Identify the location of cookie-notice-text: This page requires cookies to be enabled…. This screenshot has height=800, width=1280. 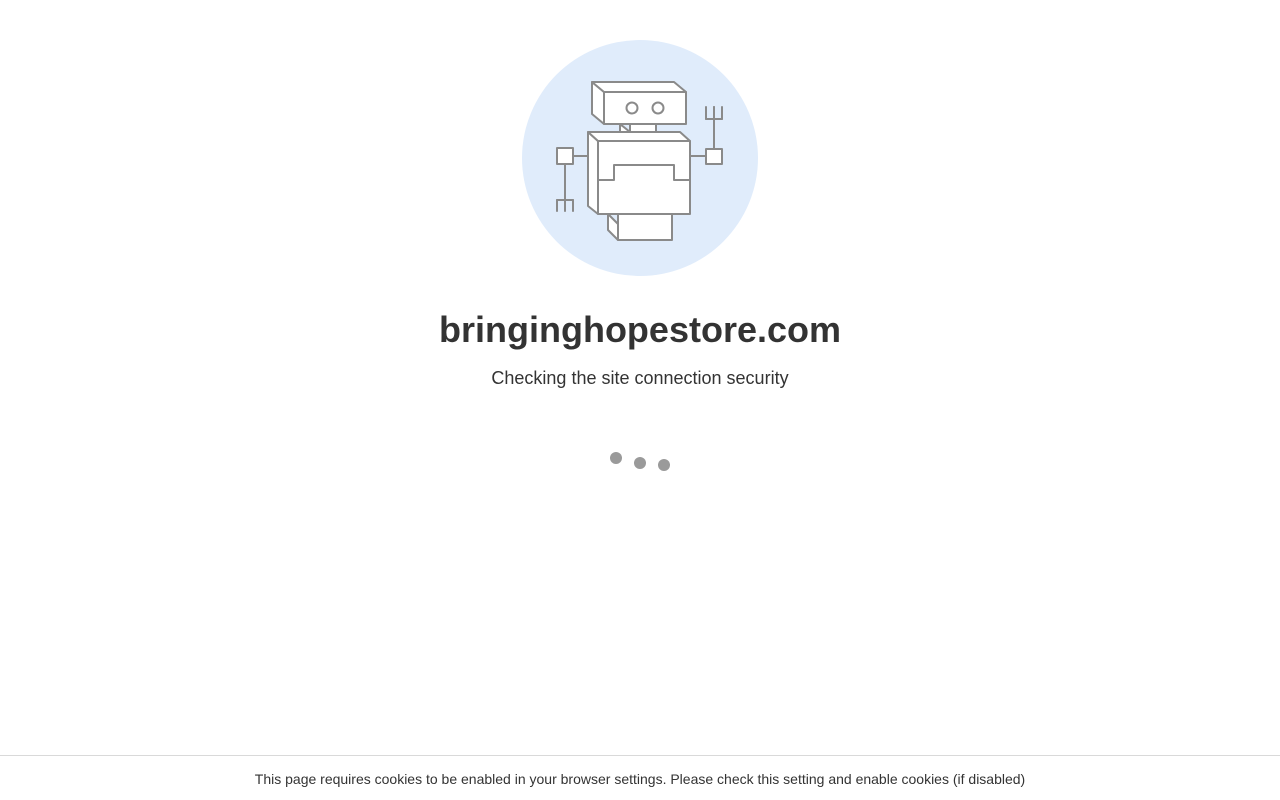
(640, 779).